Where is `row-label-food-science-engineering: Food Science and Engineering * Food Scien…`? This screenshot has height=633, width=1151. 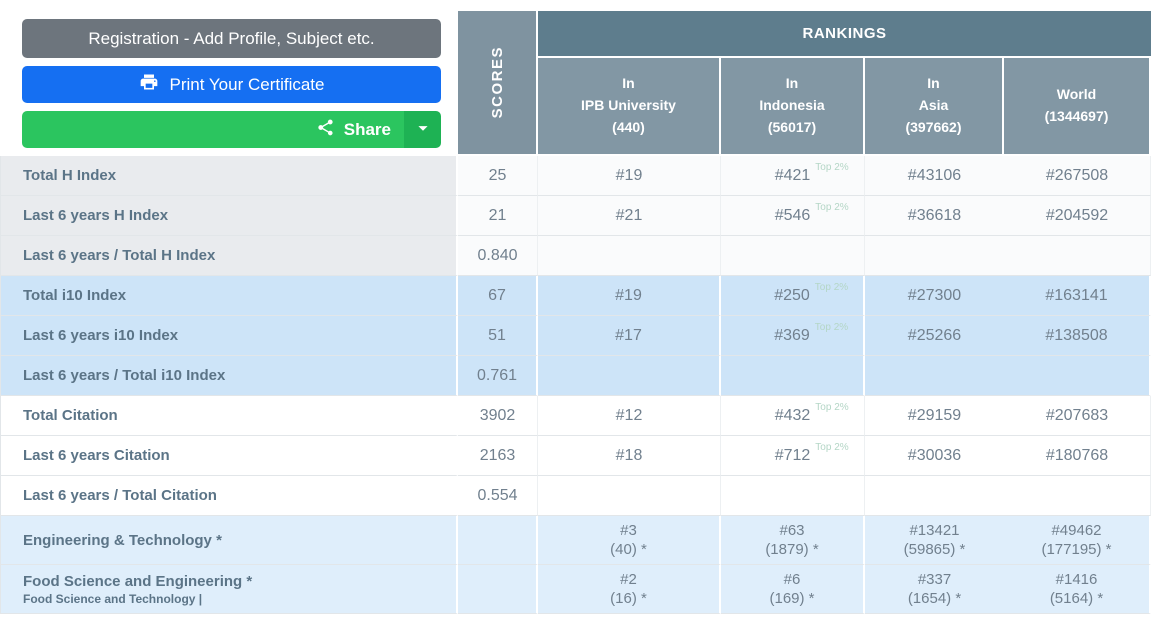 row-label-food-science-engineering: Food Science and Engineering * Food Scien… is located at coordinates (229, 589).